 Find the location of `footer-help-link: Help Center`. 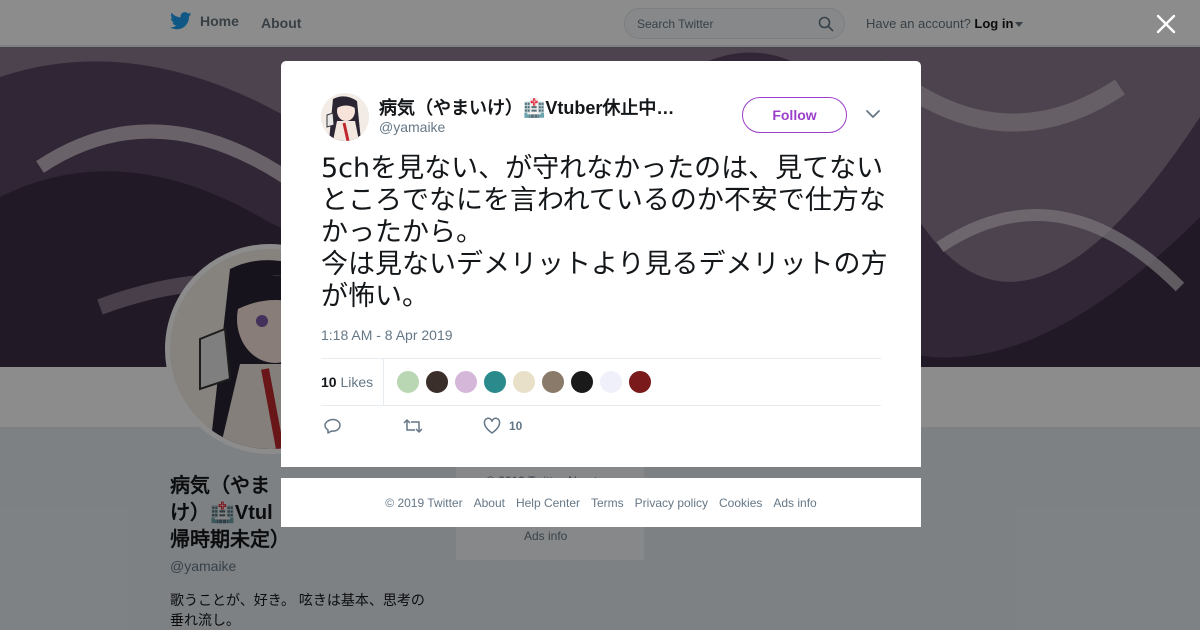

footer-help-link: Help Center is located at coordinates (548, 503).